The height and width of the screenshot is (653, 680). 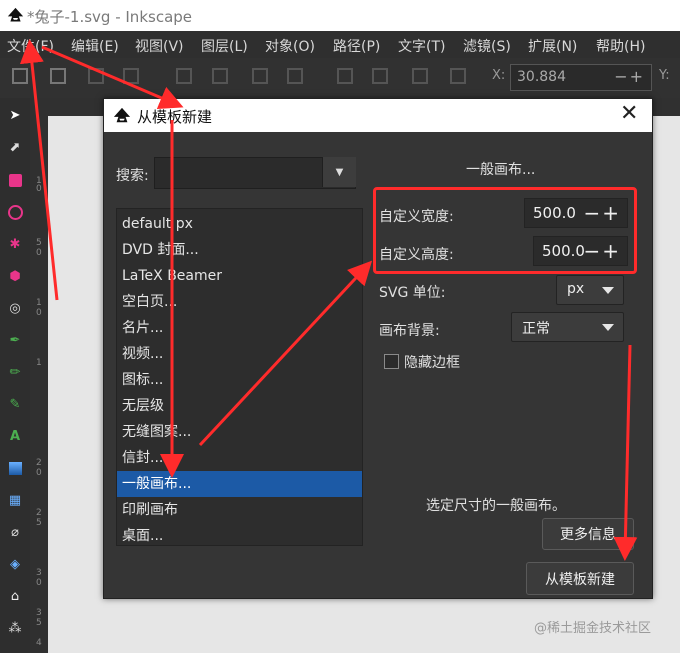 I want to click on highlight-box, so click(x=505, y=230).